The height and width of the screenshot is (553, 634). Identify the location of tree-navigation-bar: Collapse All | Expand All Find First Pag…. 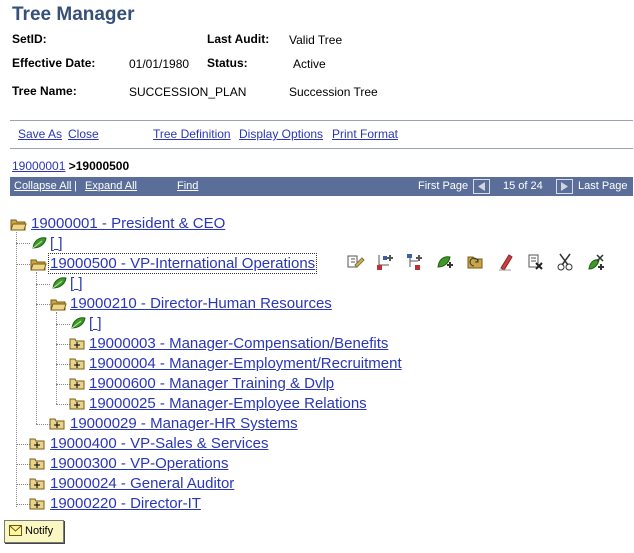
(321, 186).